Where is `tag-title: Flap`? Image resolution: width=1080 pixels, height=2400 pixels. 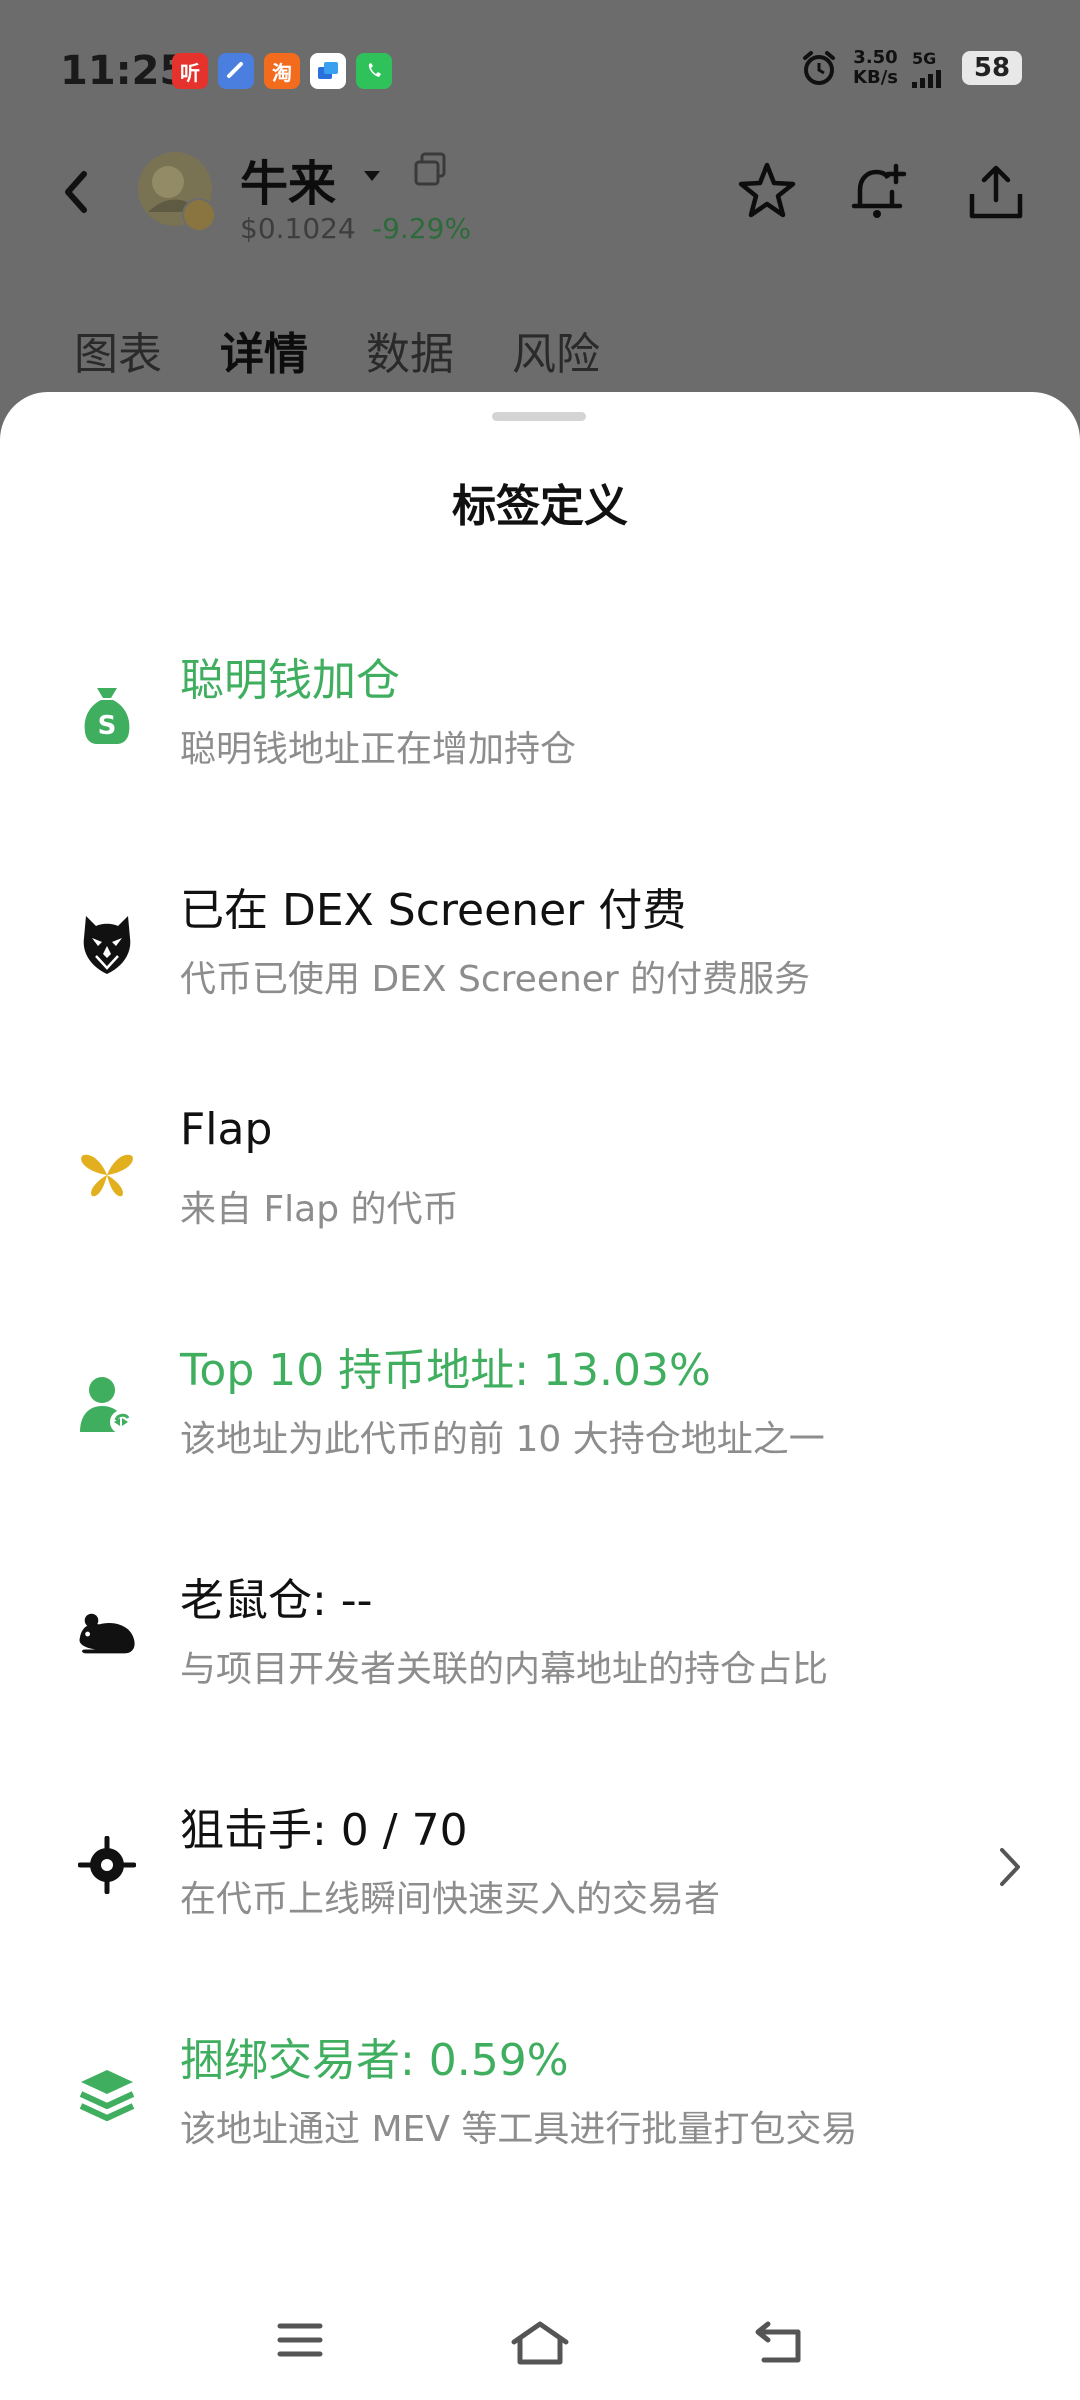 tag-title: Flap is located at coordinates (226, 1129).